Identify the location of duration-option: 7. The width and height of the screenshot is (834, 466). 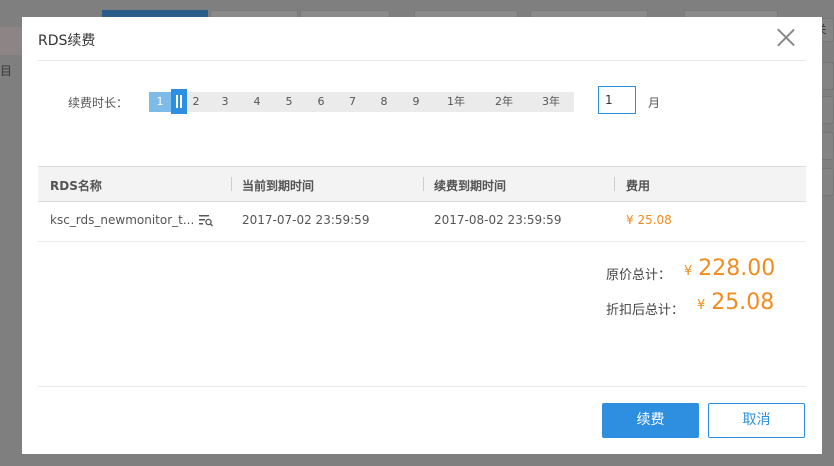
(352, 102).